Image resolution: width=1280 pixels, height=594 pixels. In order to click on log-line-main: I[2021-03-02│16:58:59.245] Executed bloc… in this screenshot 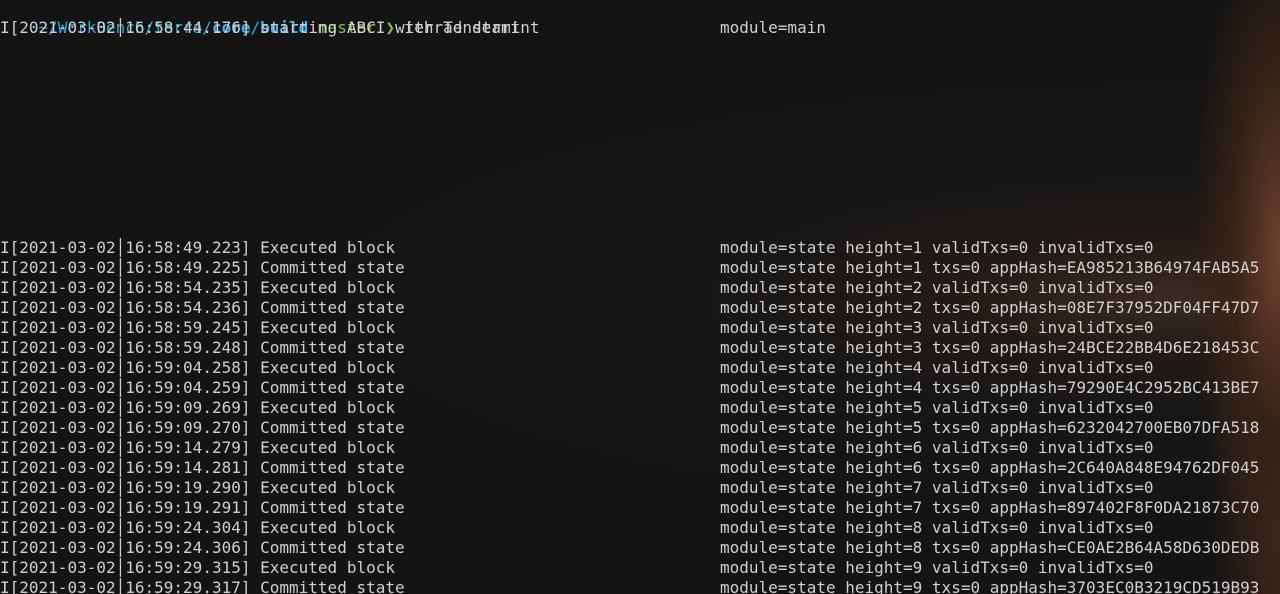, I will do `click(197, 328)`.